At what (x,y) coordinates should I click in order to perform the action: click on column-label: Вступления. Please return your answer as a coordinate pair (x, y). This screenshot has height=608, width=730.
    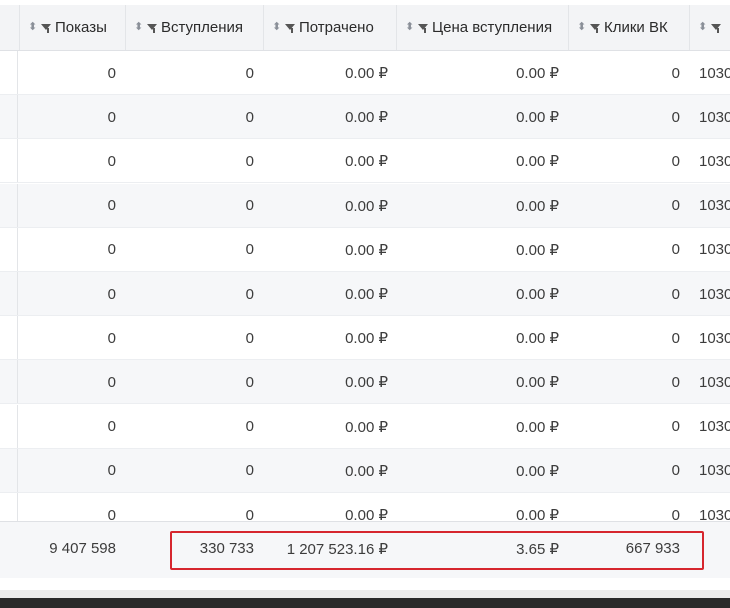
    Looking at the image, I should click on (202, 27).